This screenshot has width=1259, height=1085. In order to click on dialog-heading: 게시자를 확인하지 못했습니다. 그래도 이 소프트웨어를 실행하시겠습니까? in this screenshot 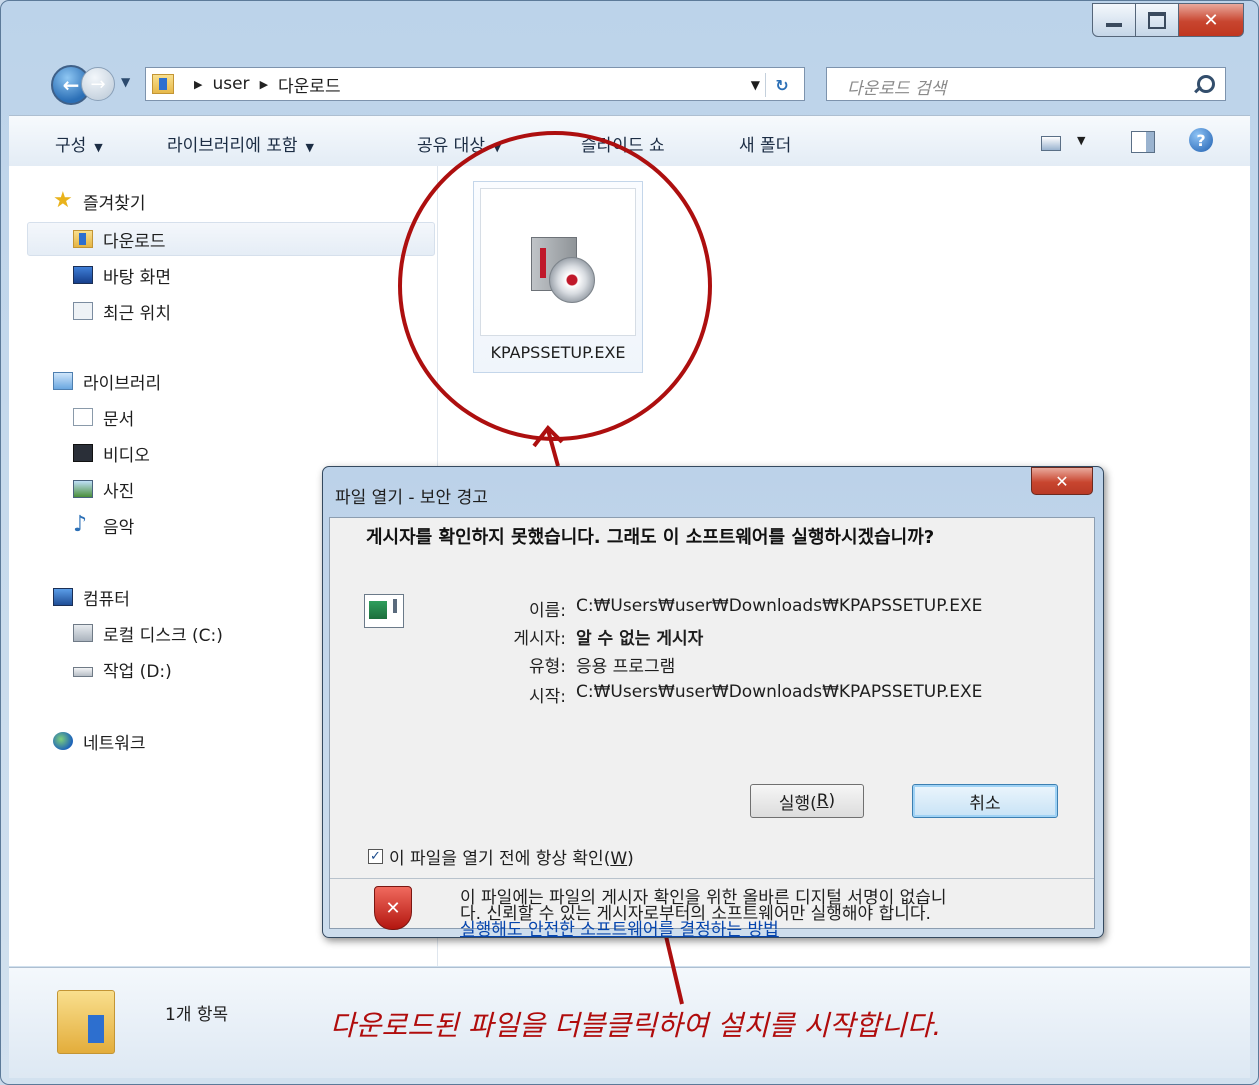, I will do `click(650, 537)`.